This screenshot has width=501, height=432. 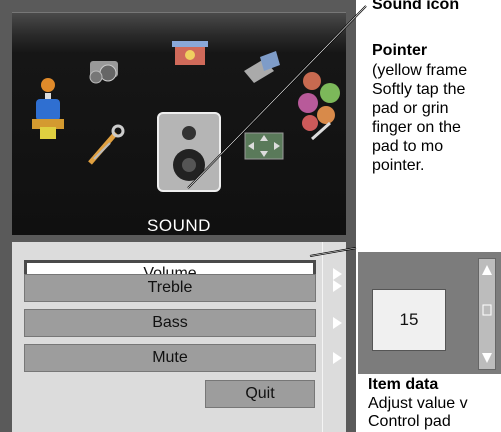 I want to click on annotation-pointer-line: pad to mo, so click(x=408, y=146).